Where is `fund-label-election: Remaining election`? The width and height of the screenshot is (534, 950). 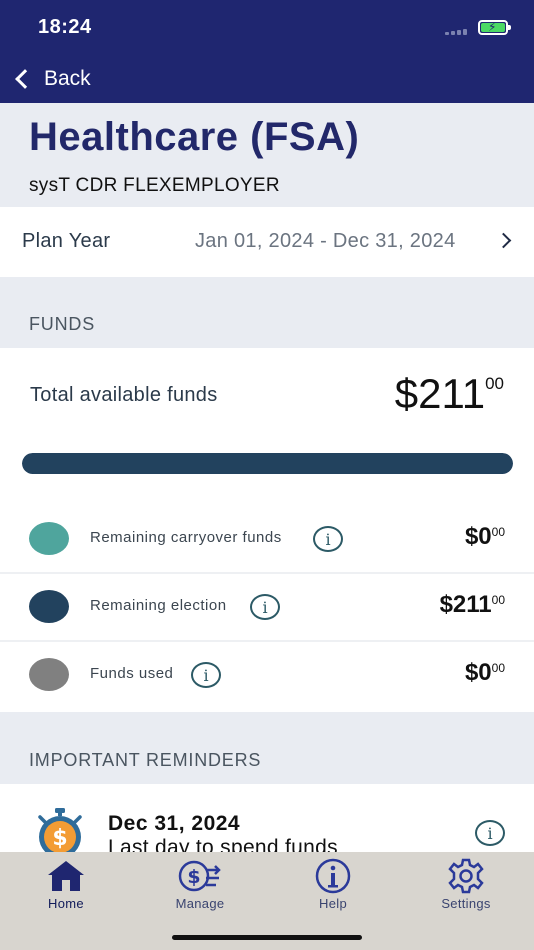
fund-label-election: Remaining election is located at coordinates (158, 605).